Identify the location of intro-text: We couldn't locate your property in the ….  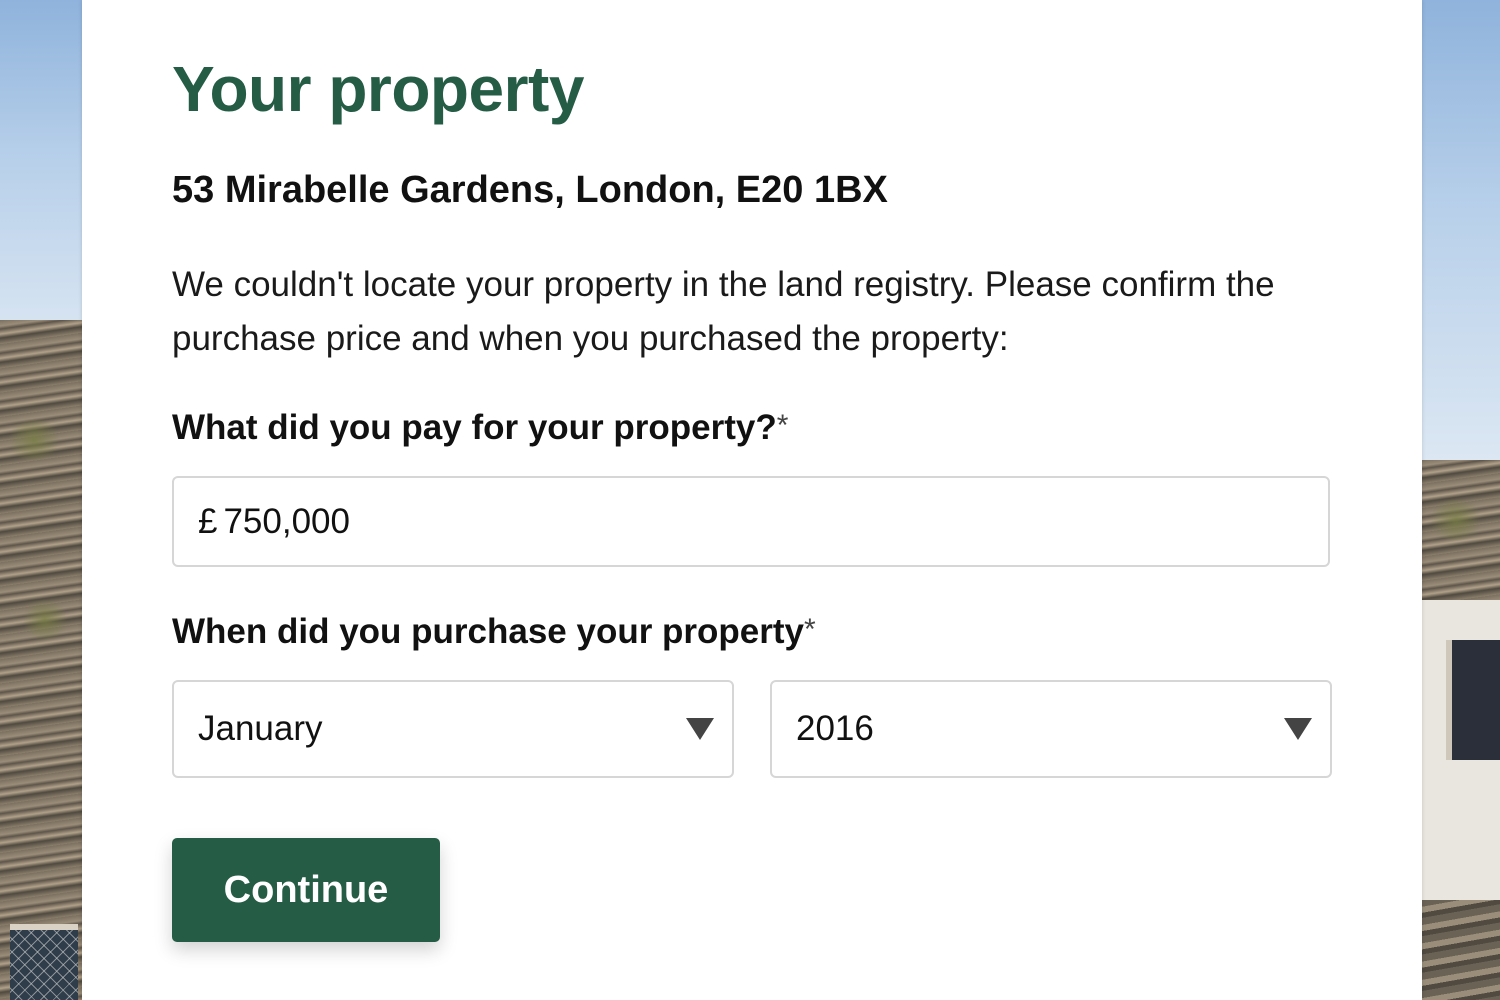
(723, 311).